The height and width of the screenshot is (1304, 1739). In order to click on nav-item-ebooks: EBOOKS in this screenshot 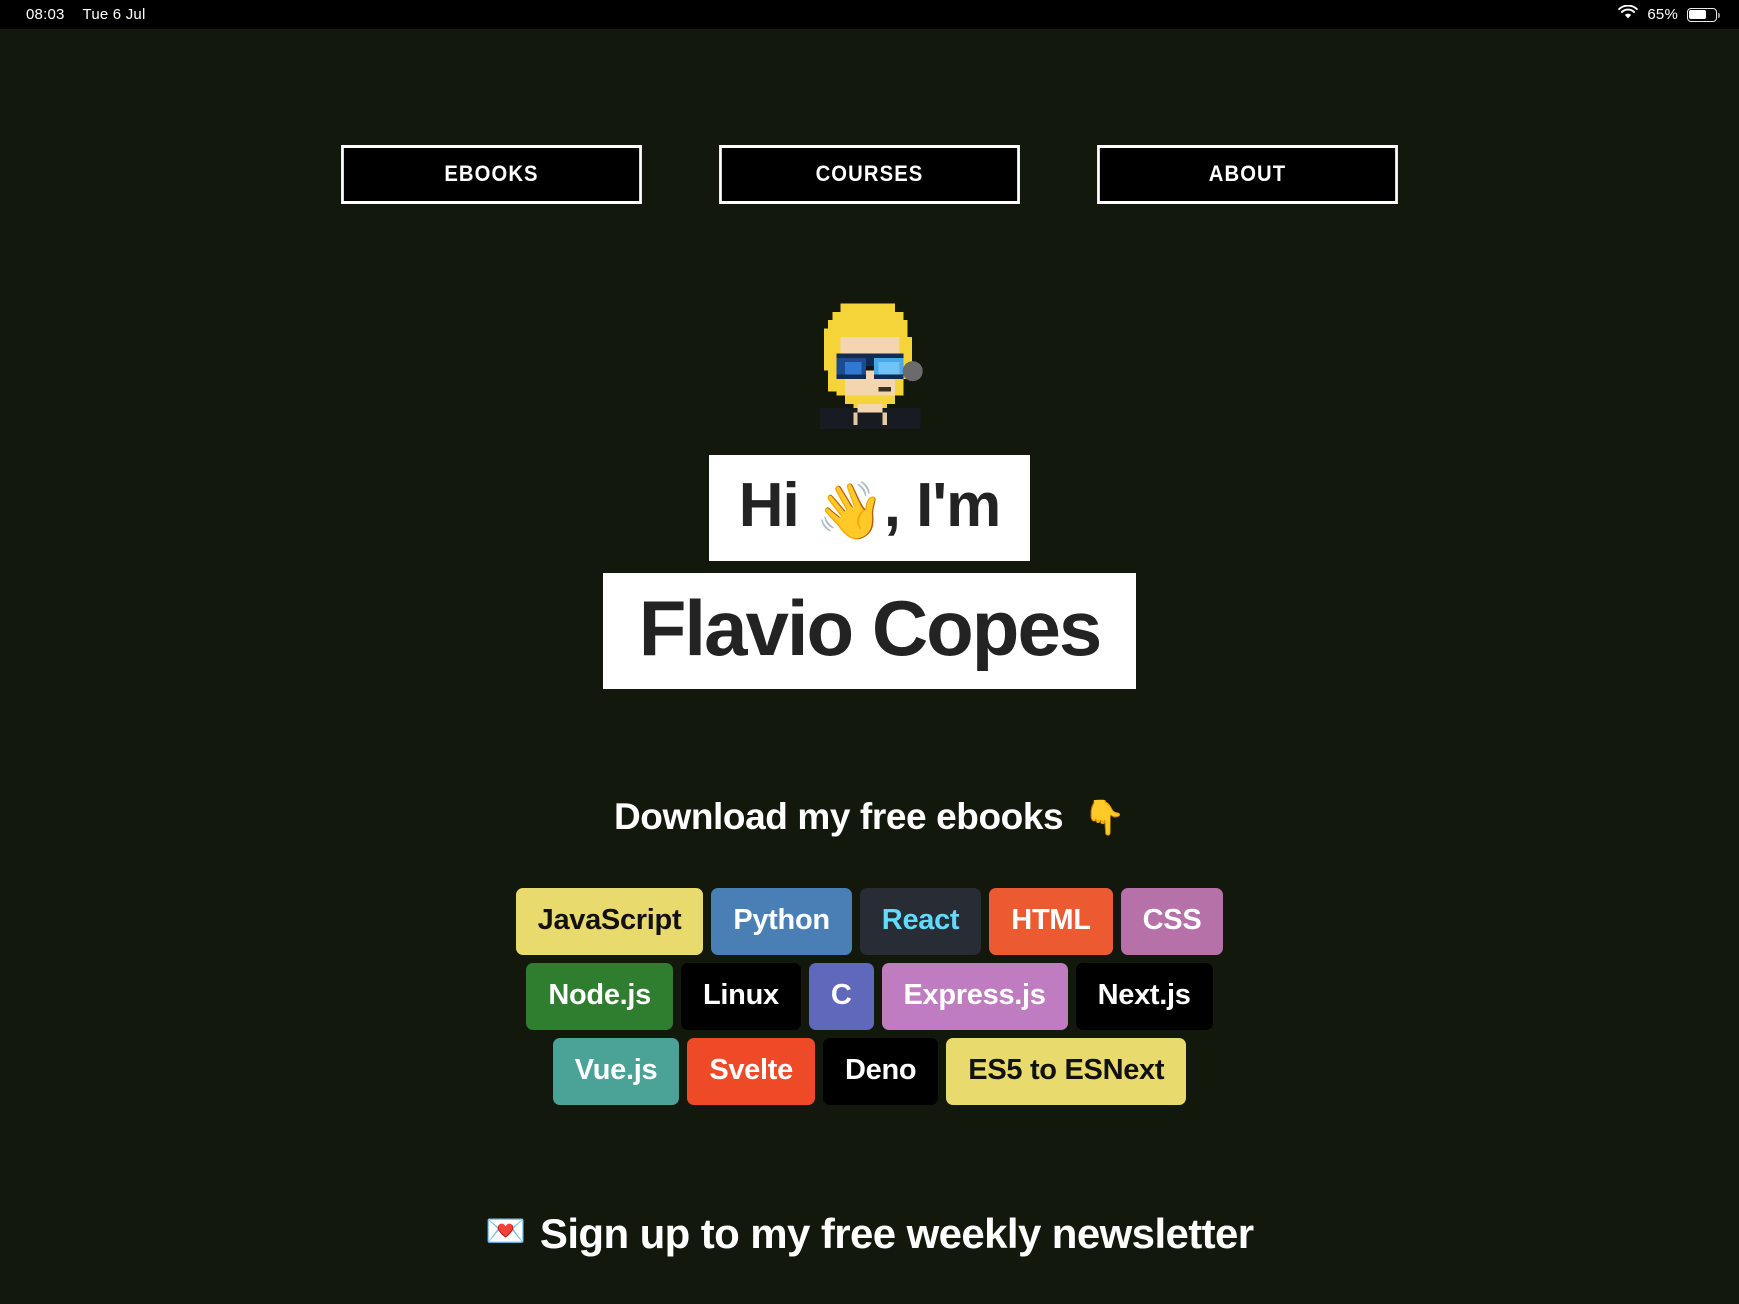, I will do `click(491, 174)`.